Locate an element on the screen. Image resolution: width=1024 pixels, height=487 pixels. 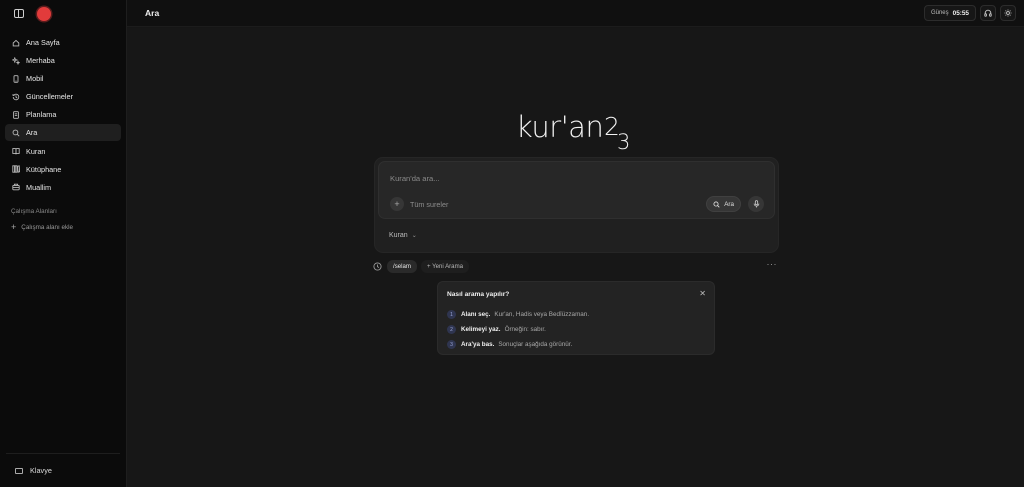
search-button-label: Ara is located at coordinates (729, 204).